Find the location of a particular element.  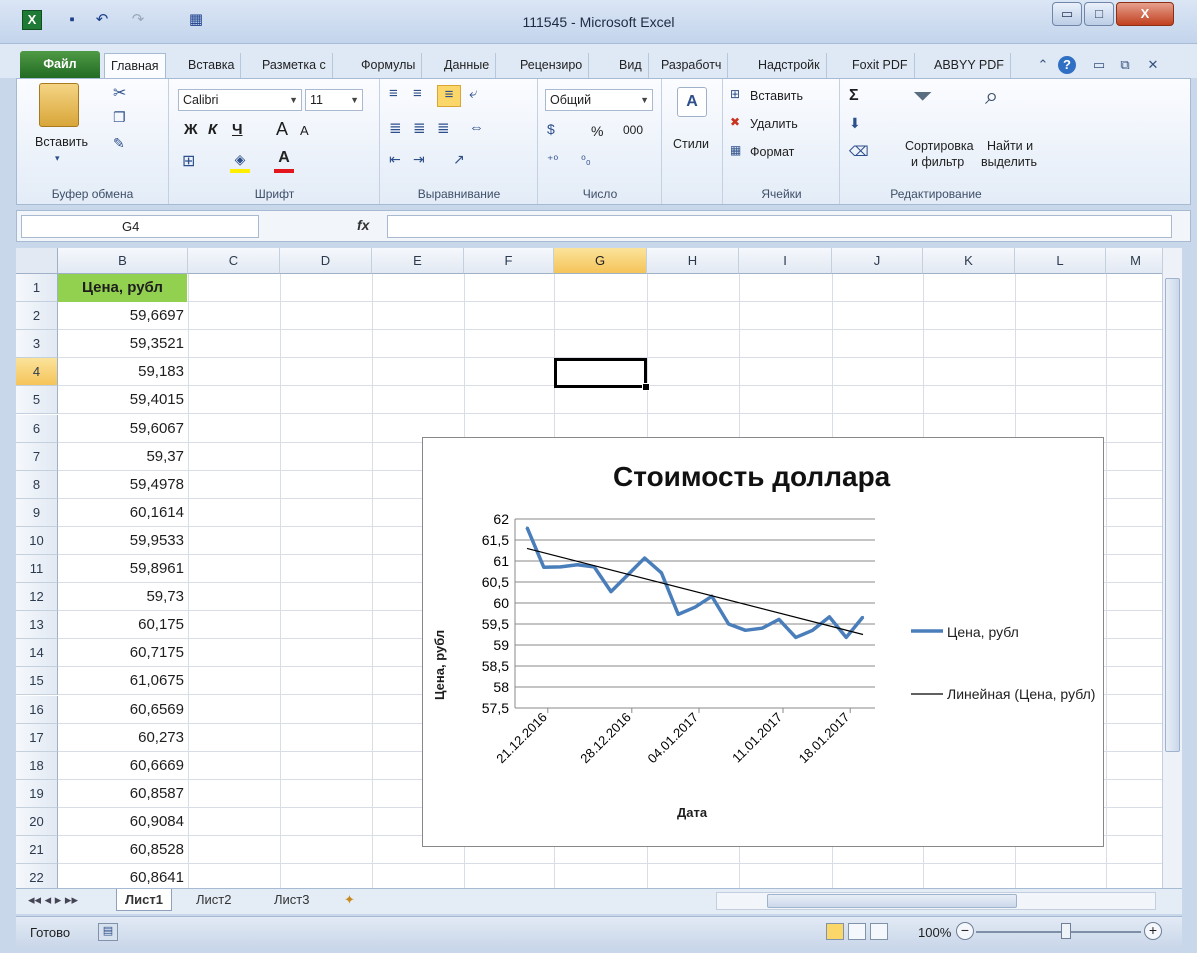

column-header-k: K is located at coordinates (969, 261).